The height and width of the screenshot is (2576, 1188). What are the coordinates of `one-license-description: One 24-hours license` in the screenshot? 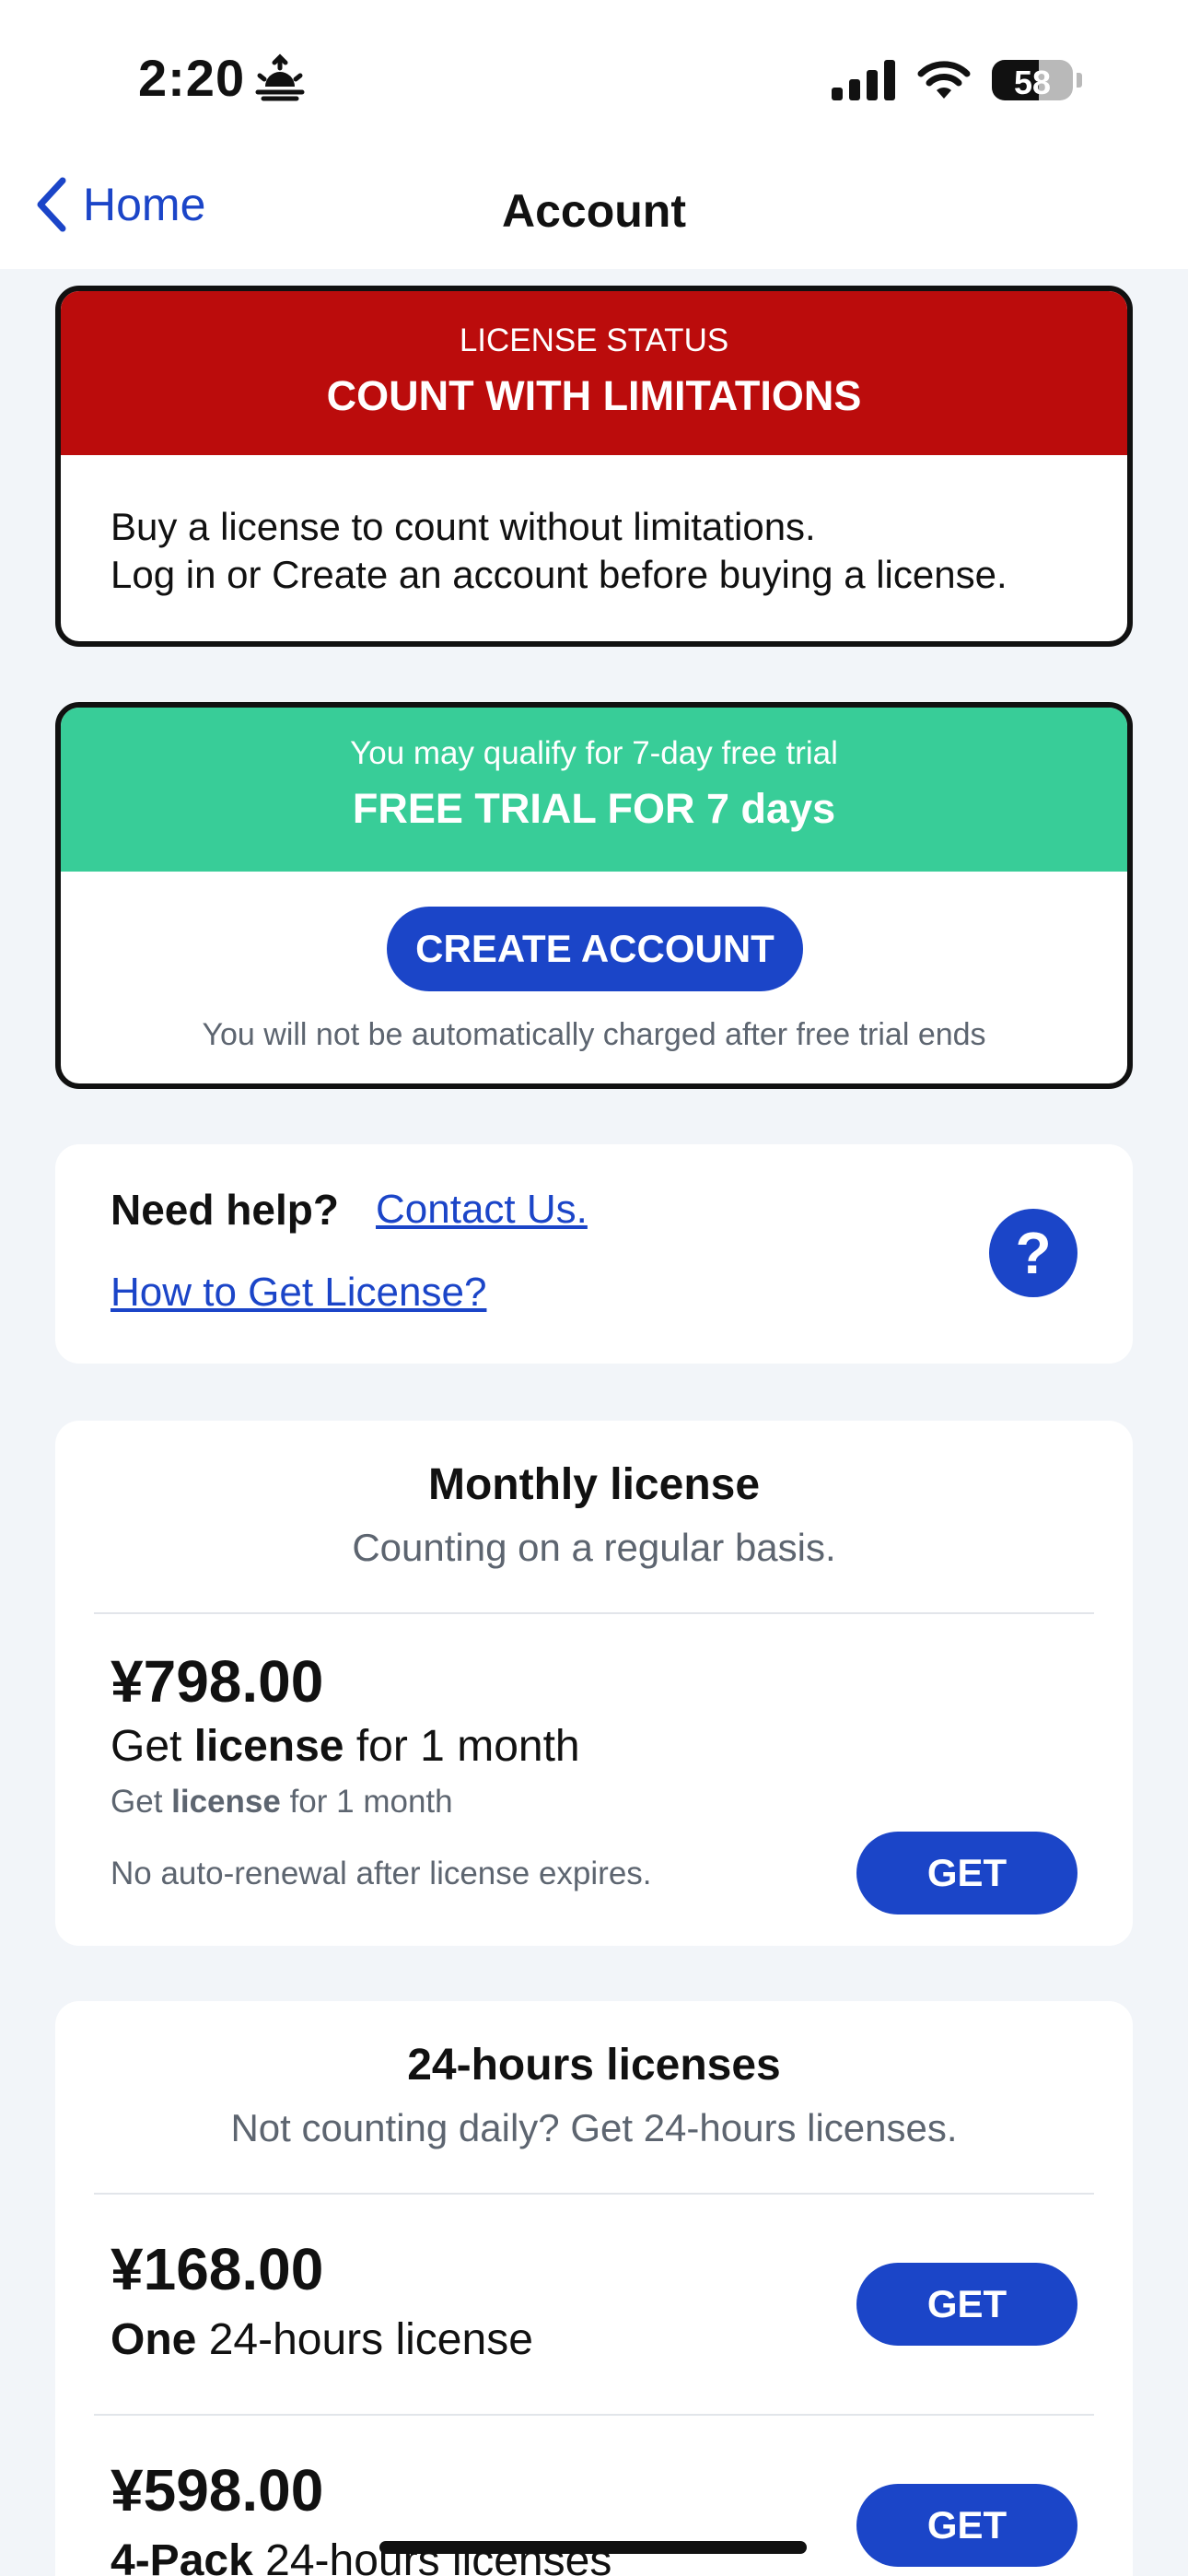 It's located at (322, 2339).